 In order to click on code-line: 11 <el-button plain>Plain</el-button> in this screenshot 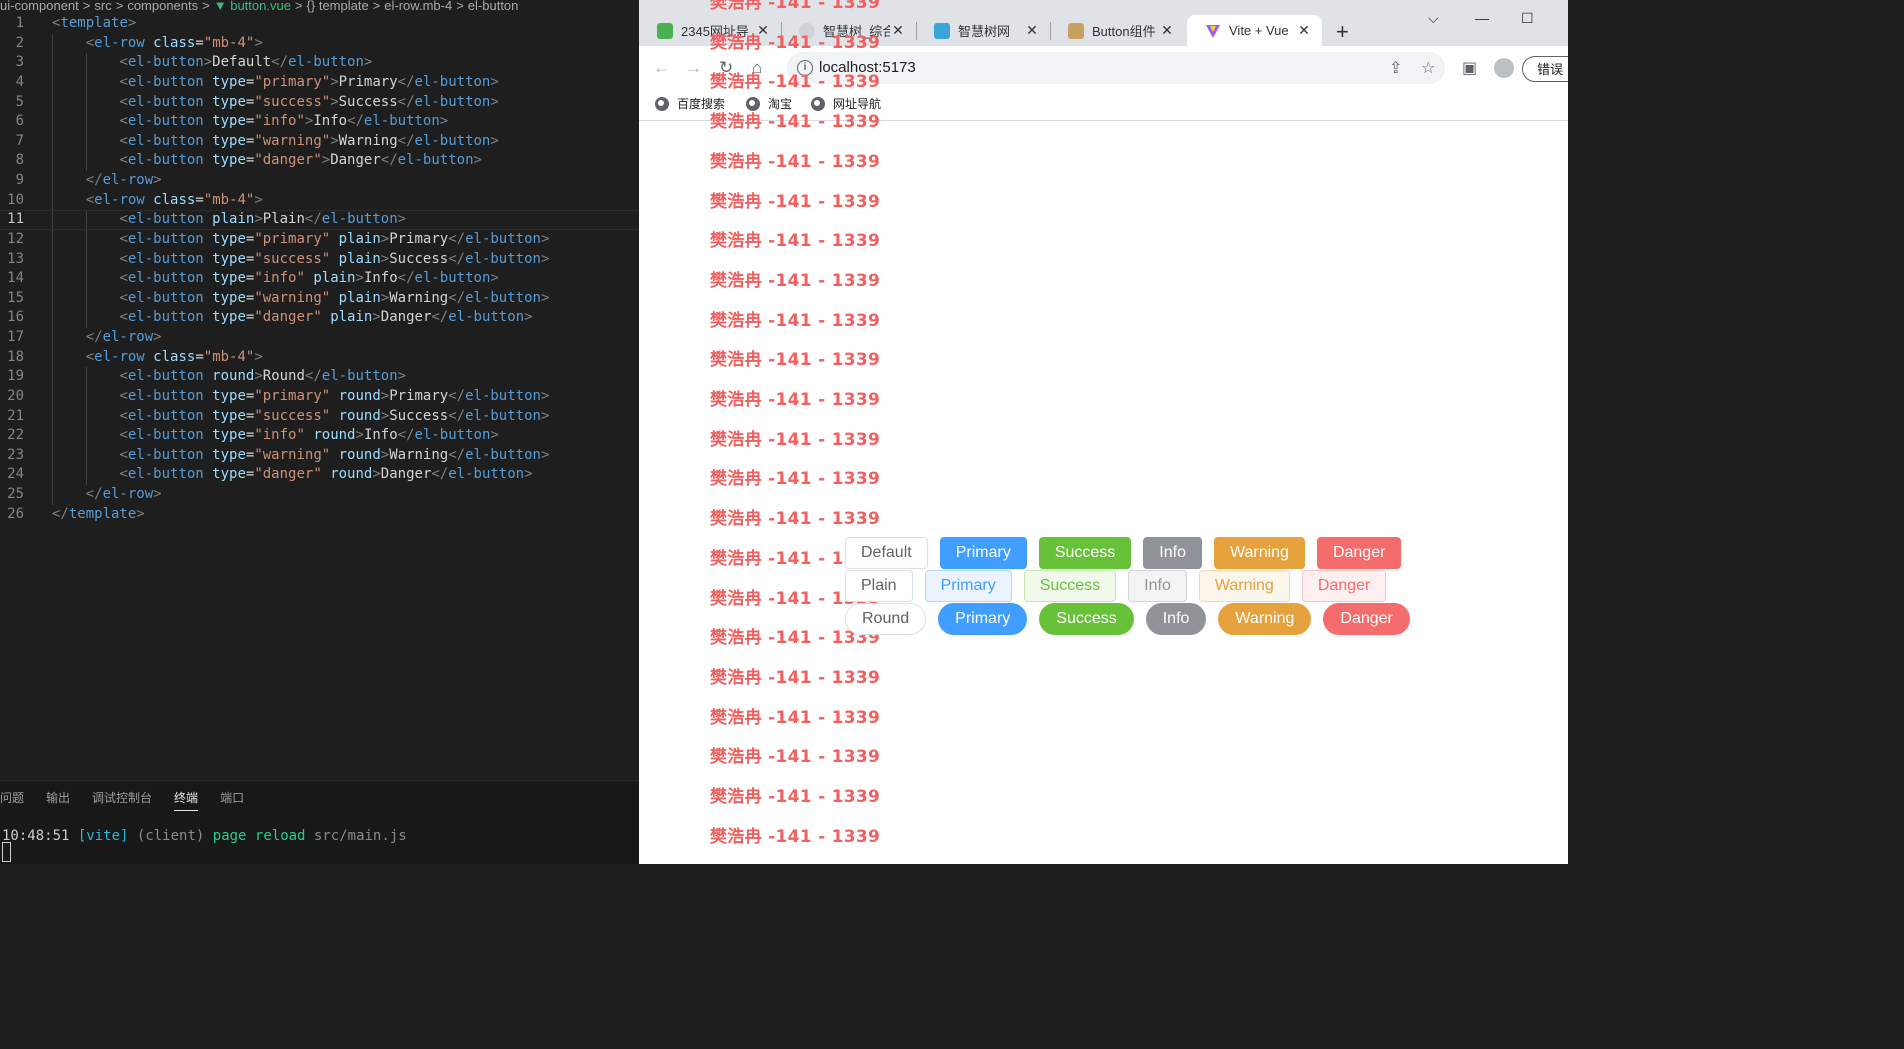, I will do `click(319, 220)`.